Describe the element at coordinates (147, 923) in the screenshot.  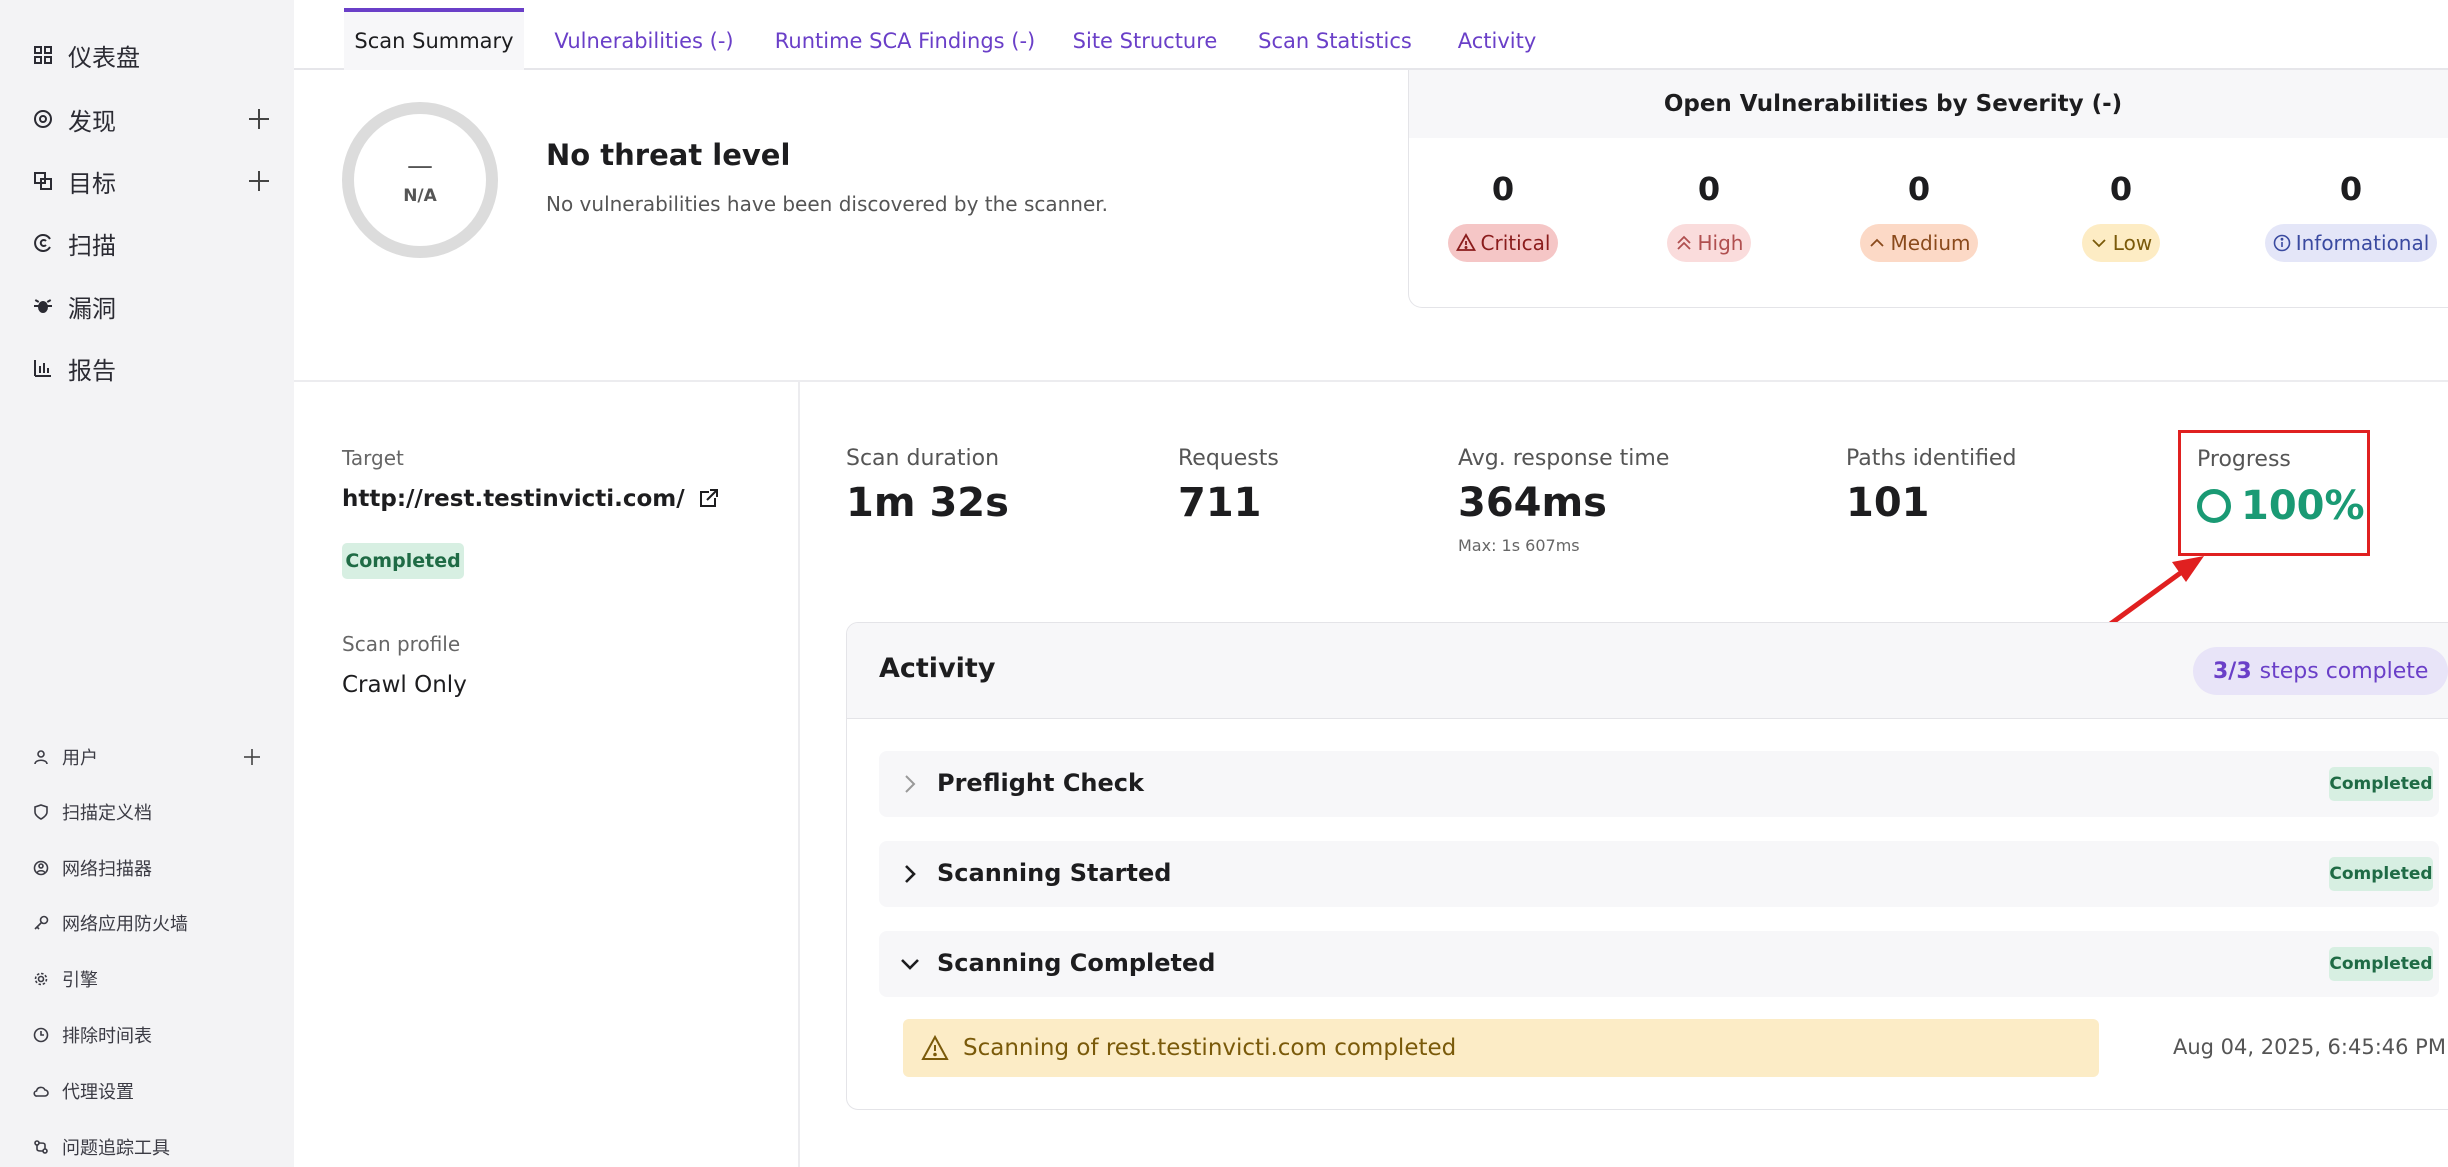
I see `sidebar-item-waf: 网络应用防火墙` at that location.